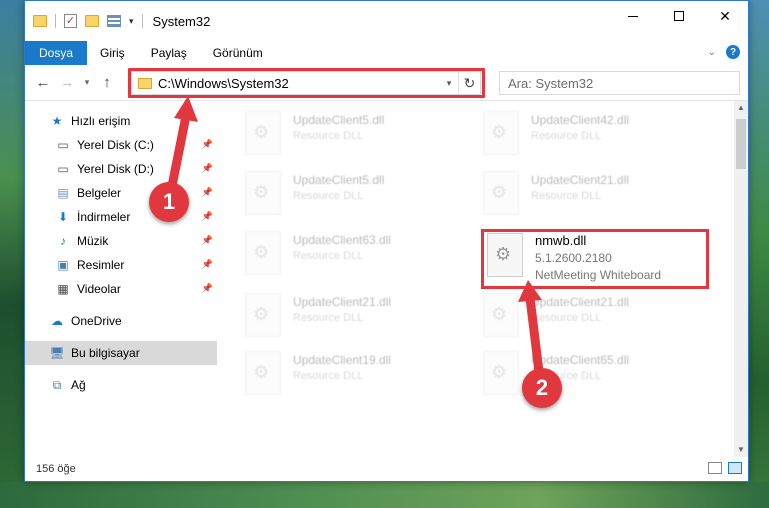  I want to click on new-folder-icon, so click(92, 21).